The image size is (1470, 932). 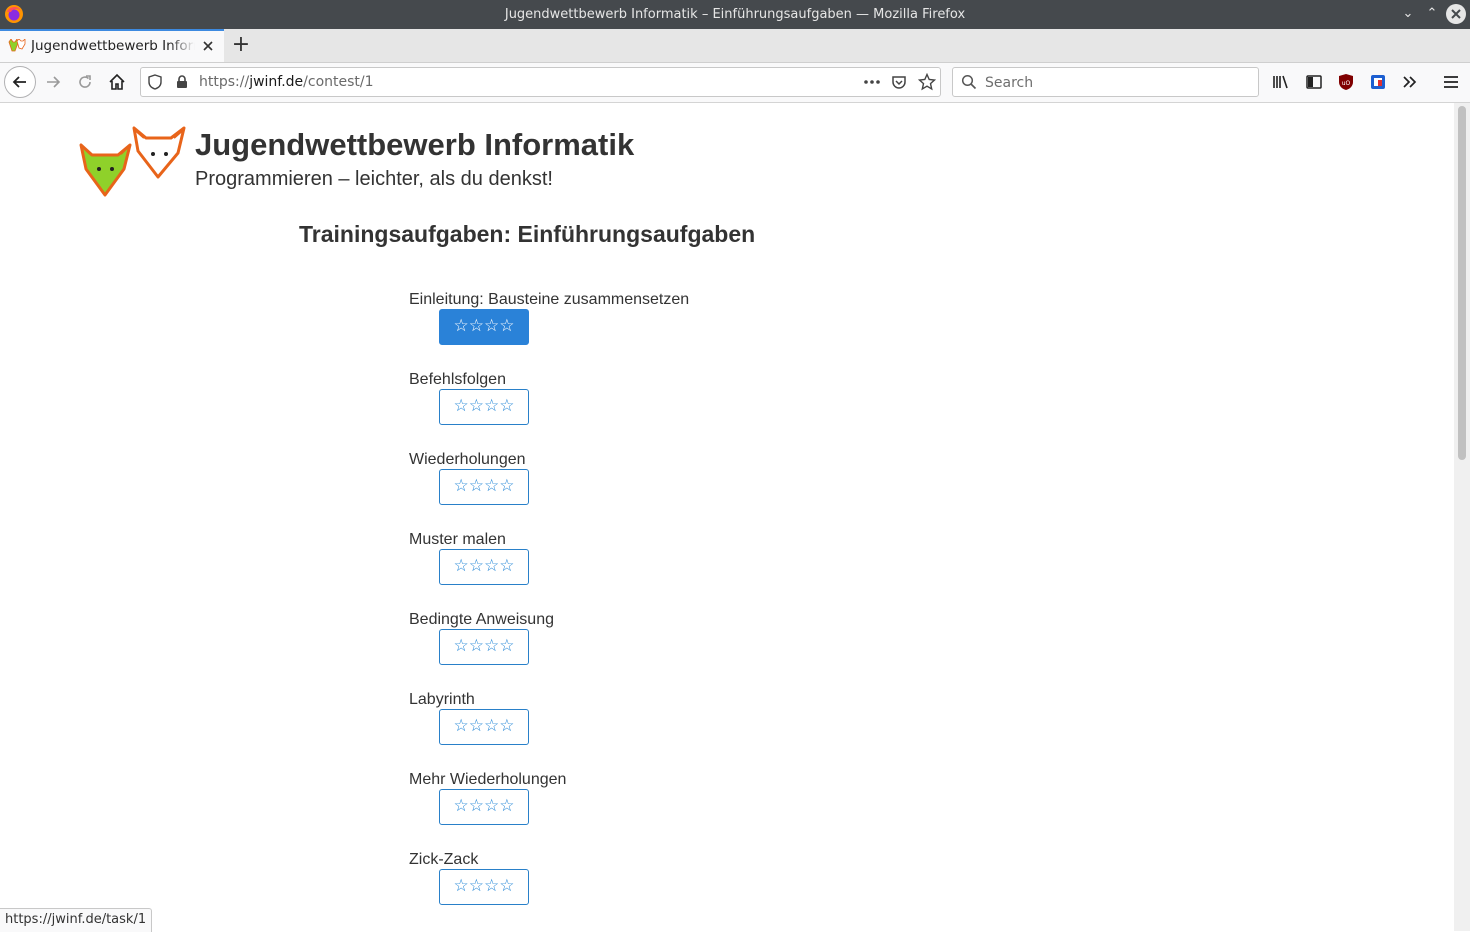 I want to click on page-scrollbar, so click(x=1462, y=517).